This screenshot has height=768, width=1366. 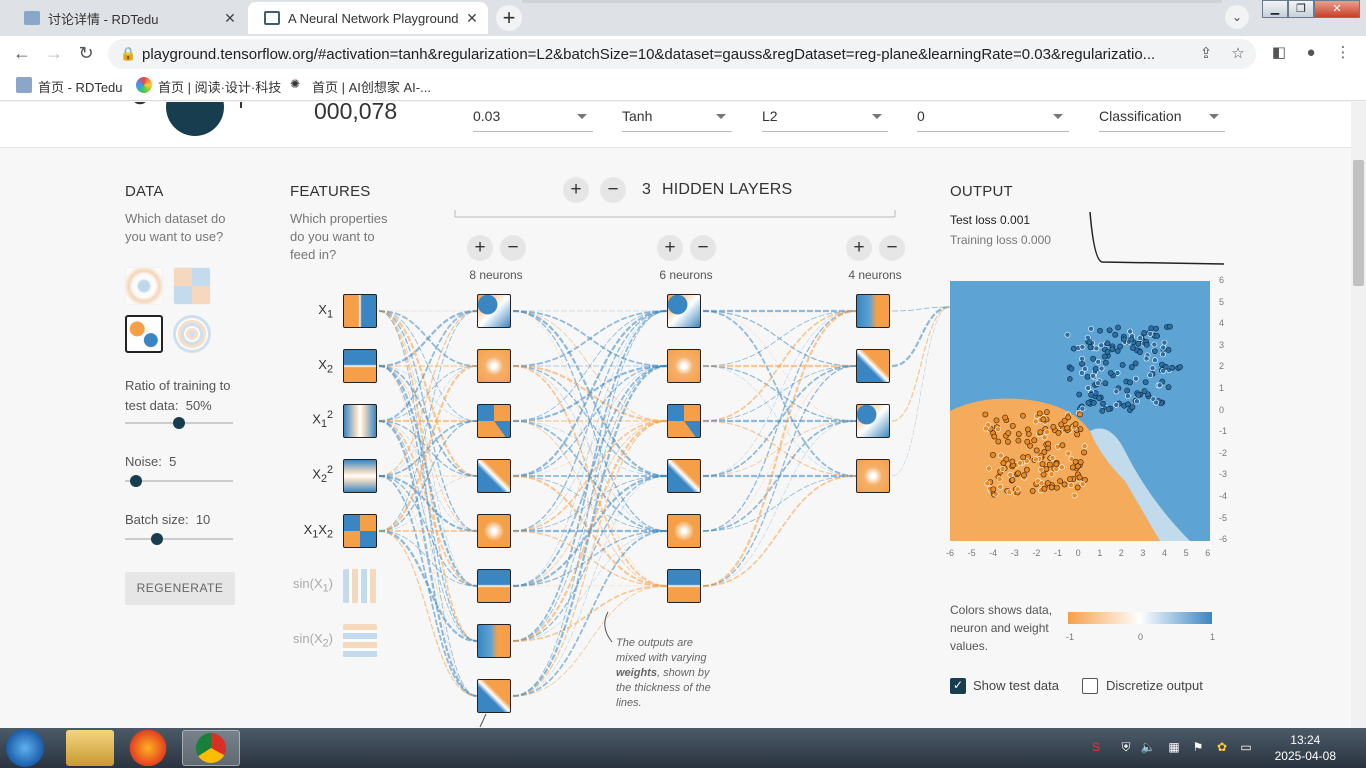 What do you see at coordinates (368, 18) in the screenshot?
I see `tab-playground: A Neural Network Playground ✕` at bounding box center [368, 18].